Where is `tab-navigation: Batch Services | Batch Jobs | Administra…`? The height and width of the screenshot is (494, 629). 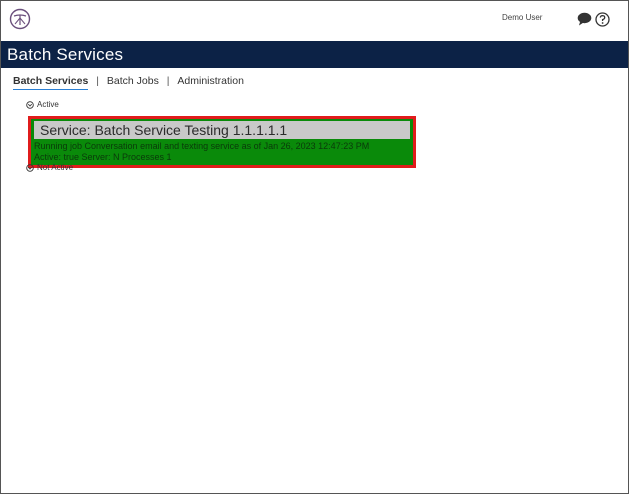 tab-navigation: Batch Services | Batch Jobs | Administra… is located at coordinates (128, 84).